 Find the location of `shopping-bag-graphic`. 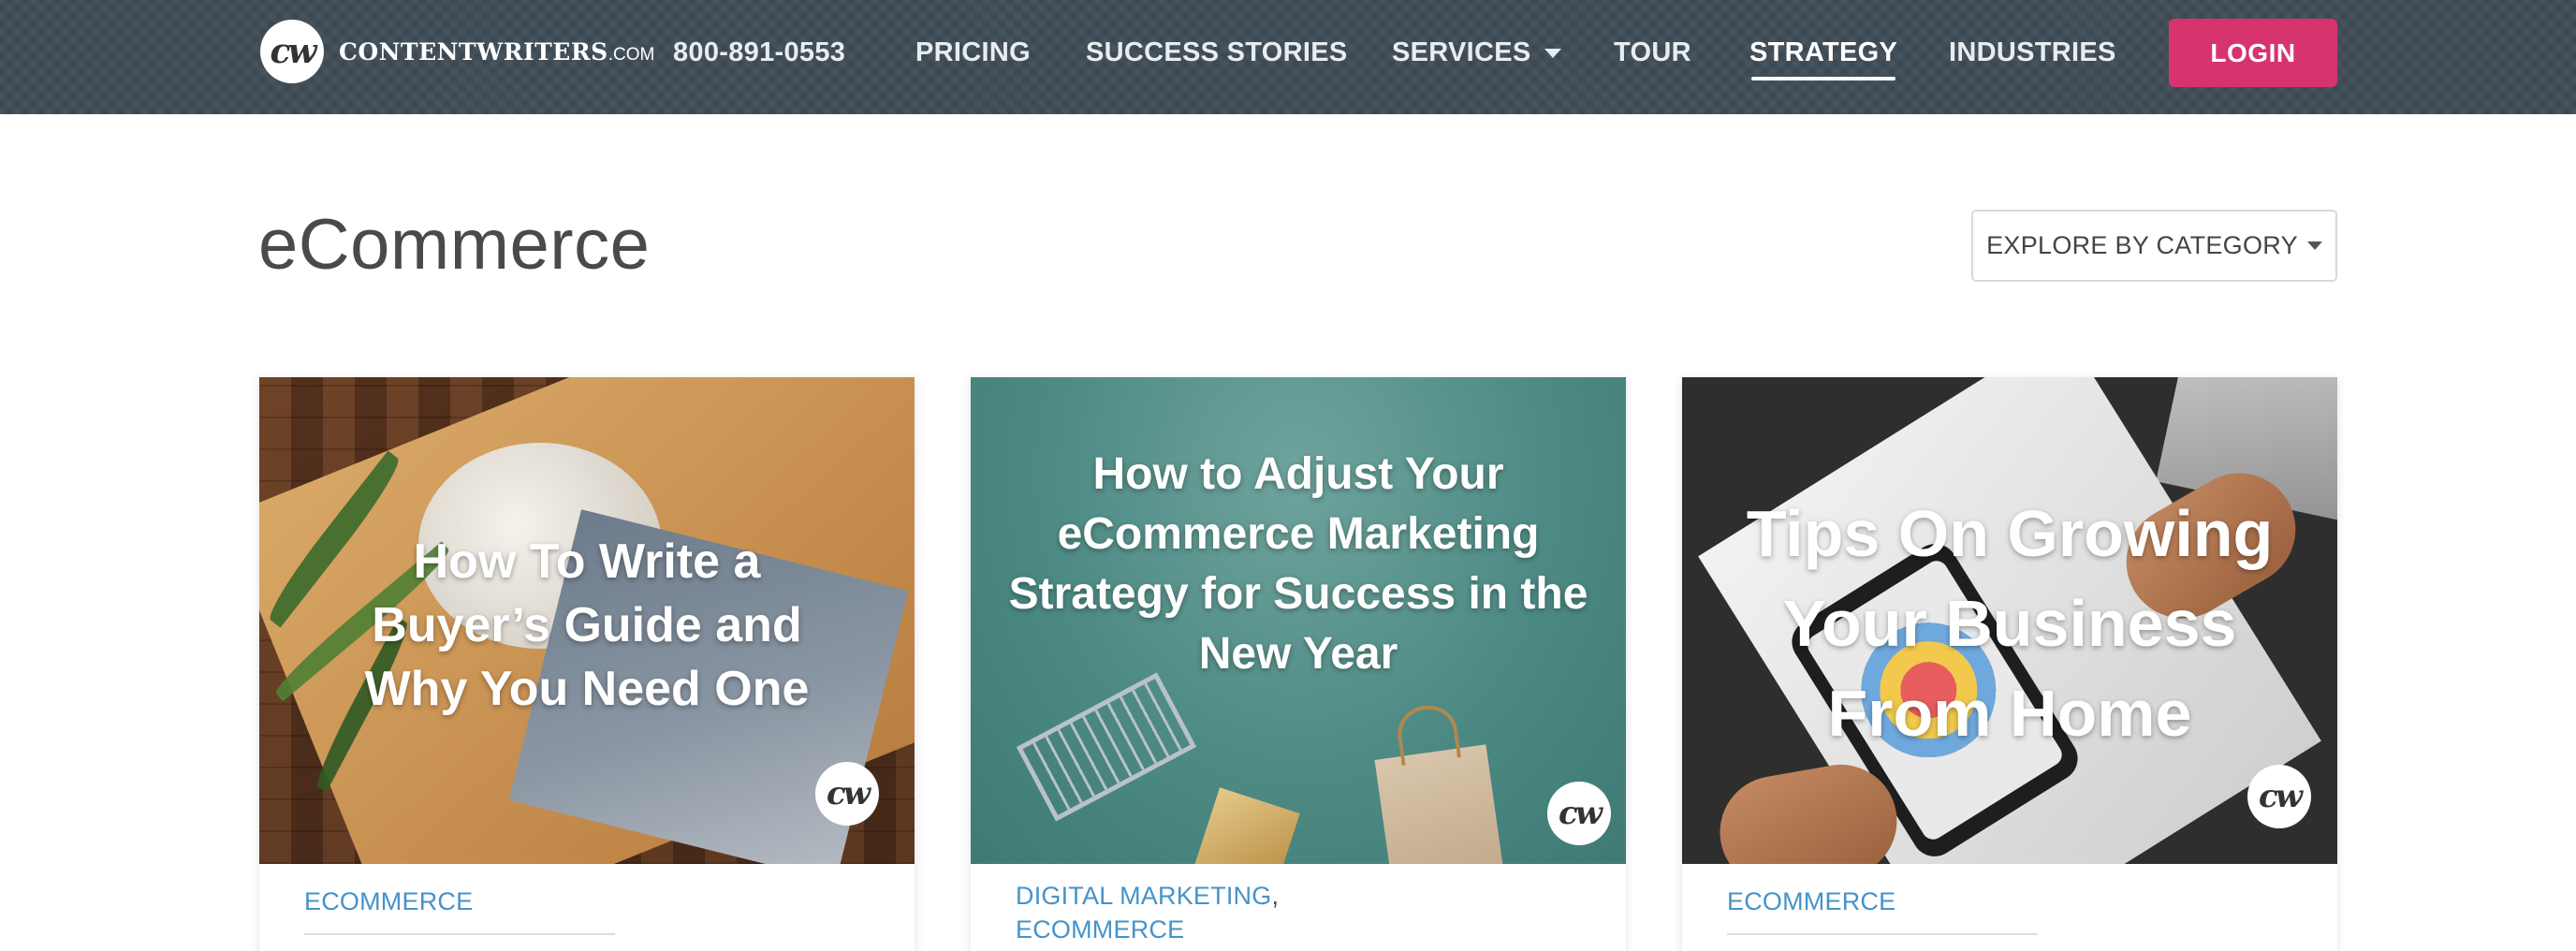

shopping-bag-graphic is located at coordinates (1438, 804).